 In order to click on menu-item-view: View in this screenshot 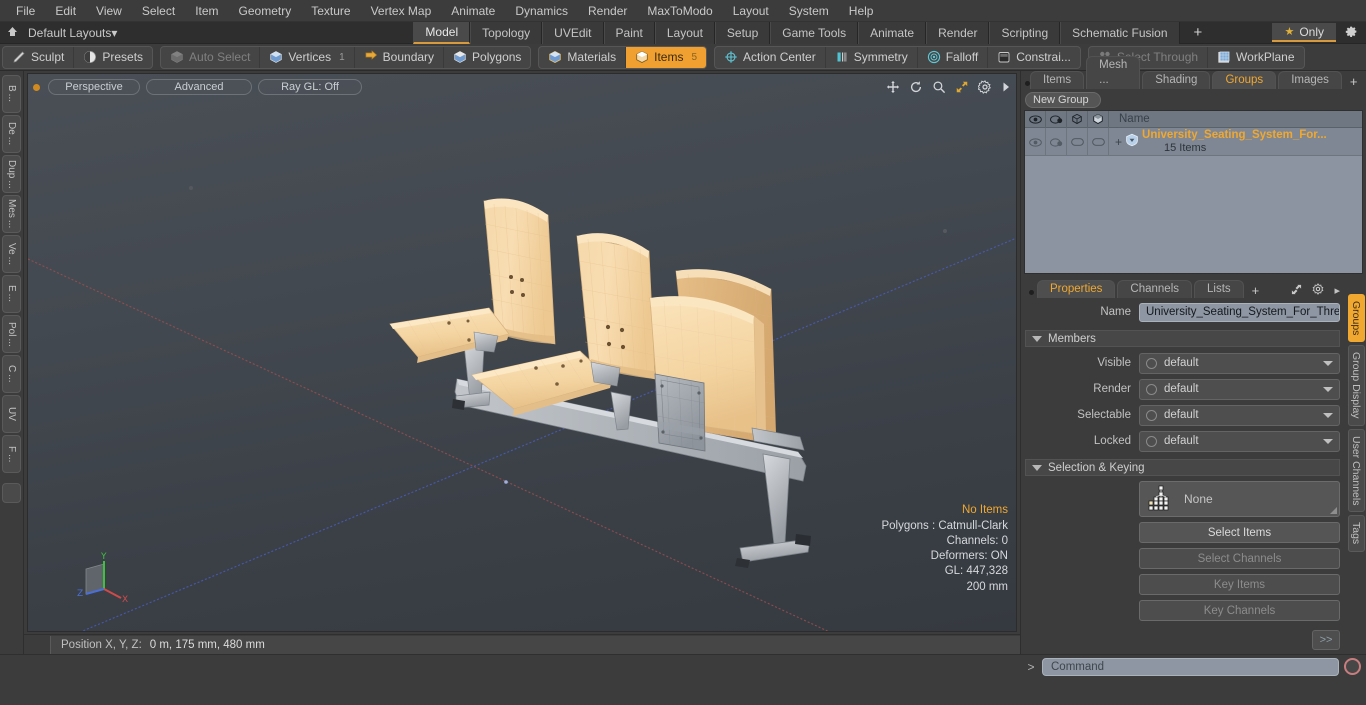, I will do `click(109, 11)`.